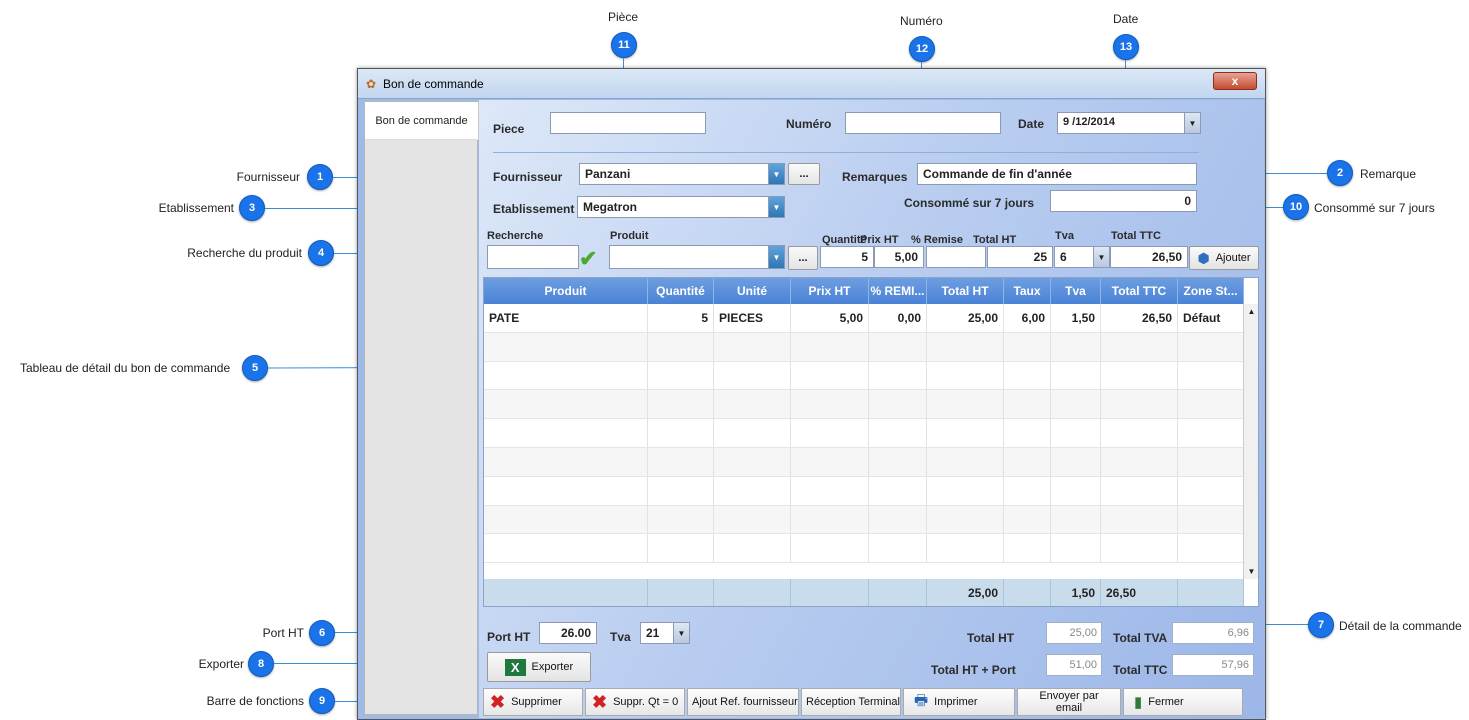  I want to click on numero-field, so click(923, 123).